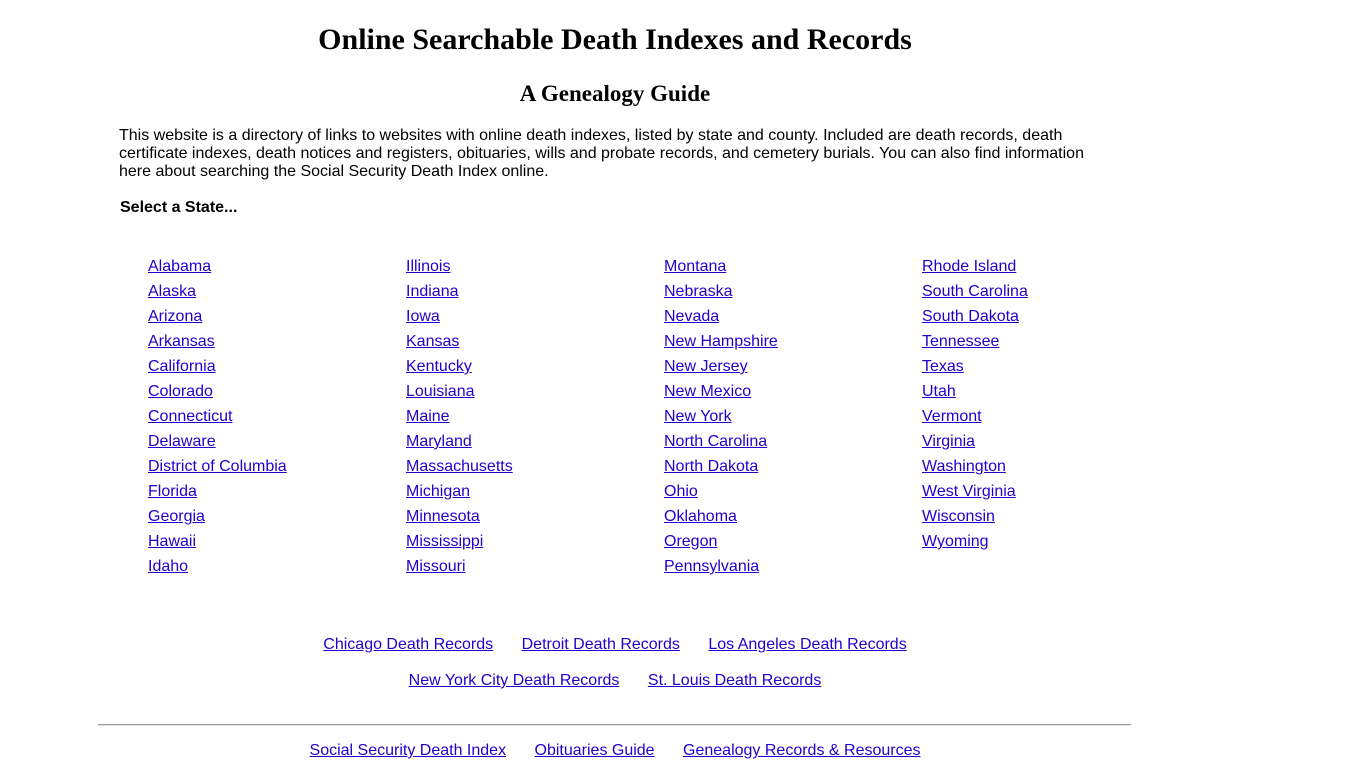  What do you see at coordinates (428, 416) in the screenshot?
I see `state-link-maine: Maine` at bounding box center [428, 416].